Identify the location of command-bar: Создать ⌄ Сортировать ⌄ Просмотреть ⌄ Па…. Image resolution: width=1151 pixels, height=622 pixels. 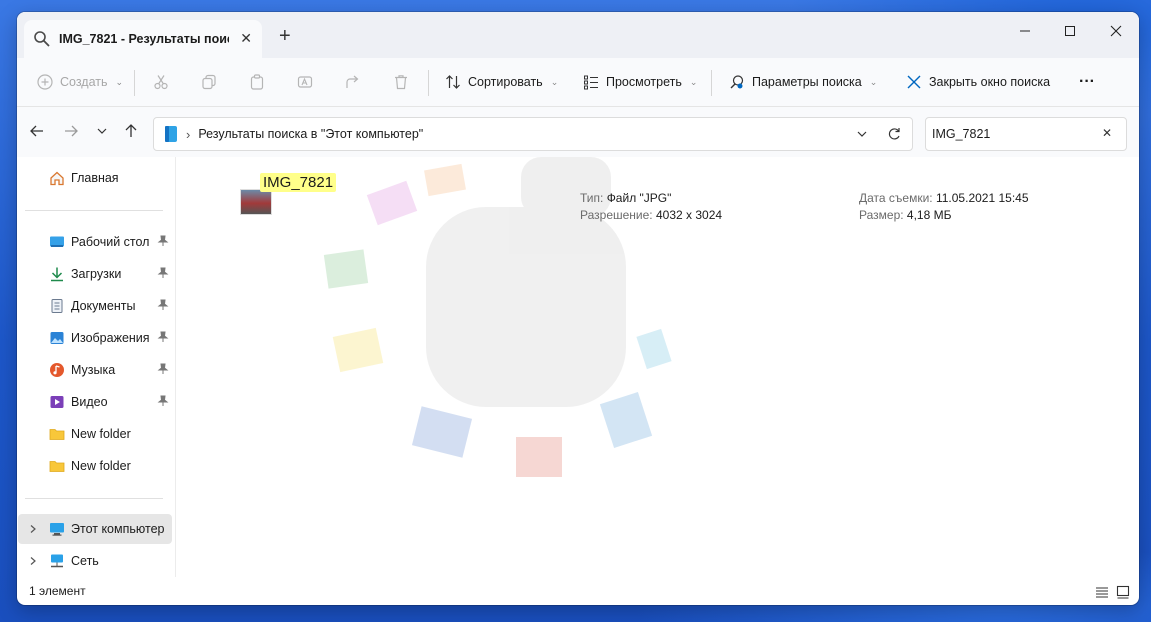
(578, 82).